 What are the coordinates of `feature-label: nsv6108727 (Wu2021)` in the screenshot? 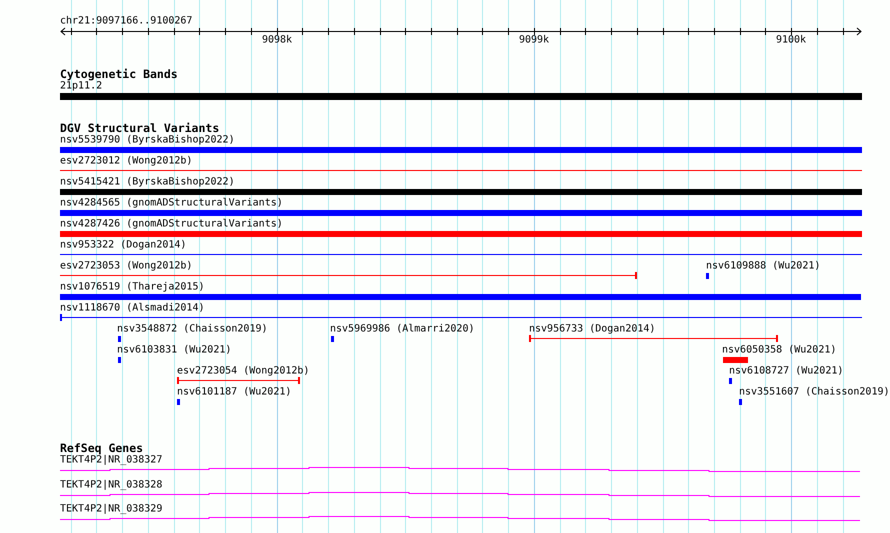 It's located at (786, 371).